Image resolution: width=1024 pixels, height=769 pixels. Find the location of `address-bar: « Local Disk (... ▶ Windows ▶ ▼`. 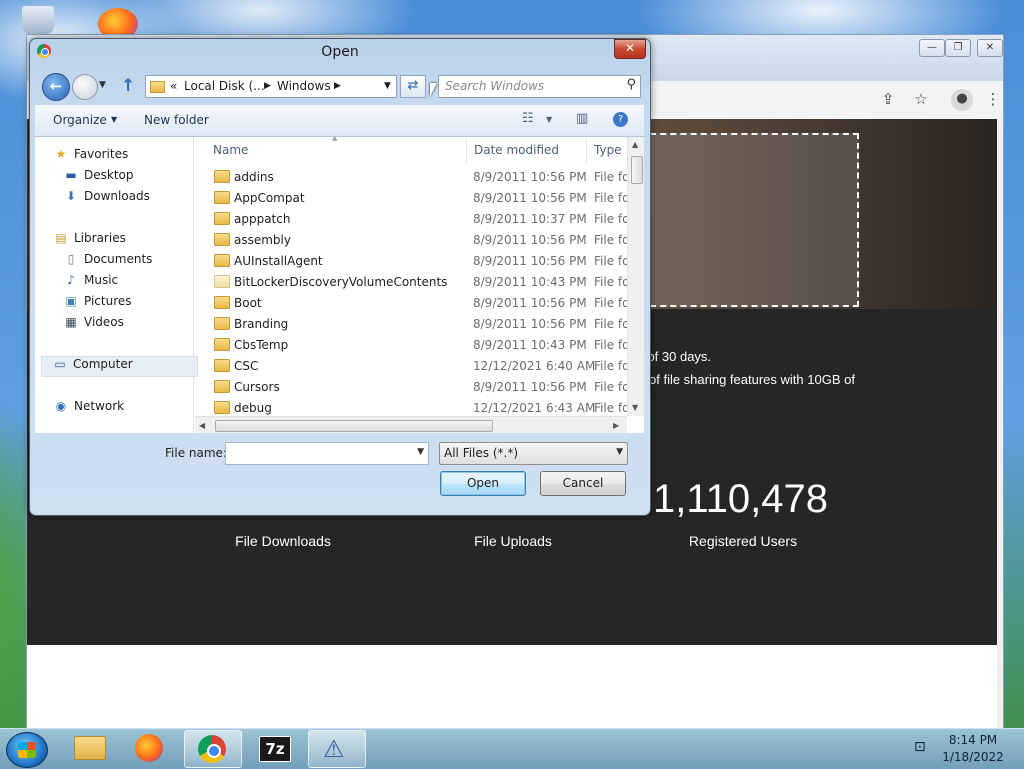

address-bar: « Local Disk (... ▶ Windows ▶ ▼ is located at coordinates (271, 86).